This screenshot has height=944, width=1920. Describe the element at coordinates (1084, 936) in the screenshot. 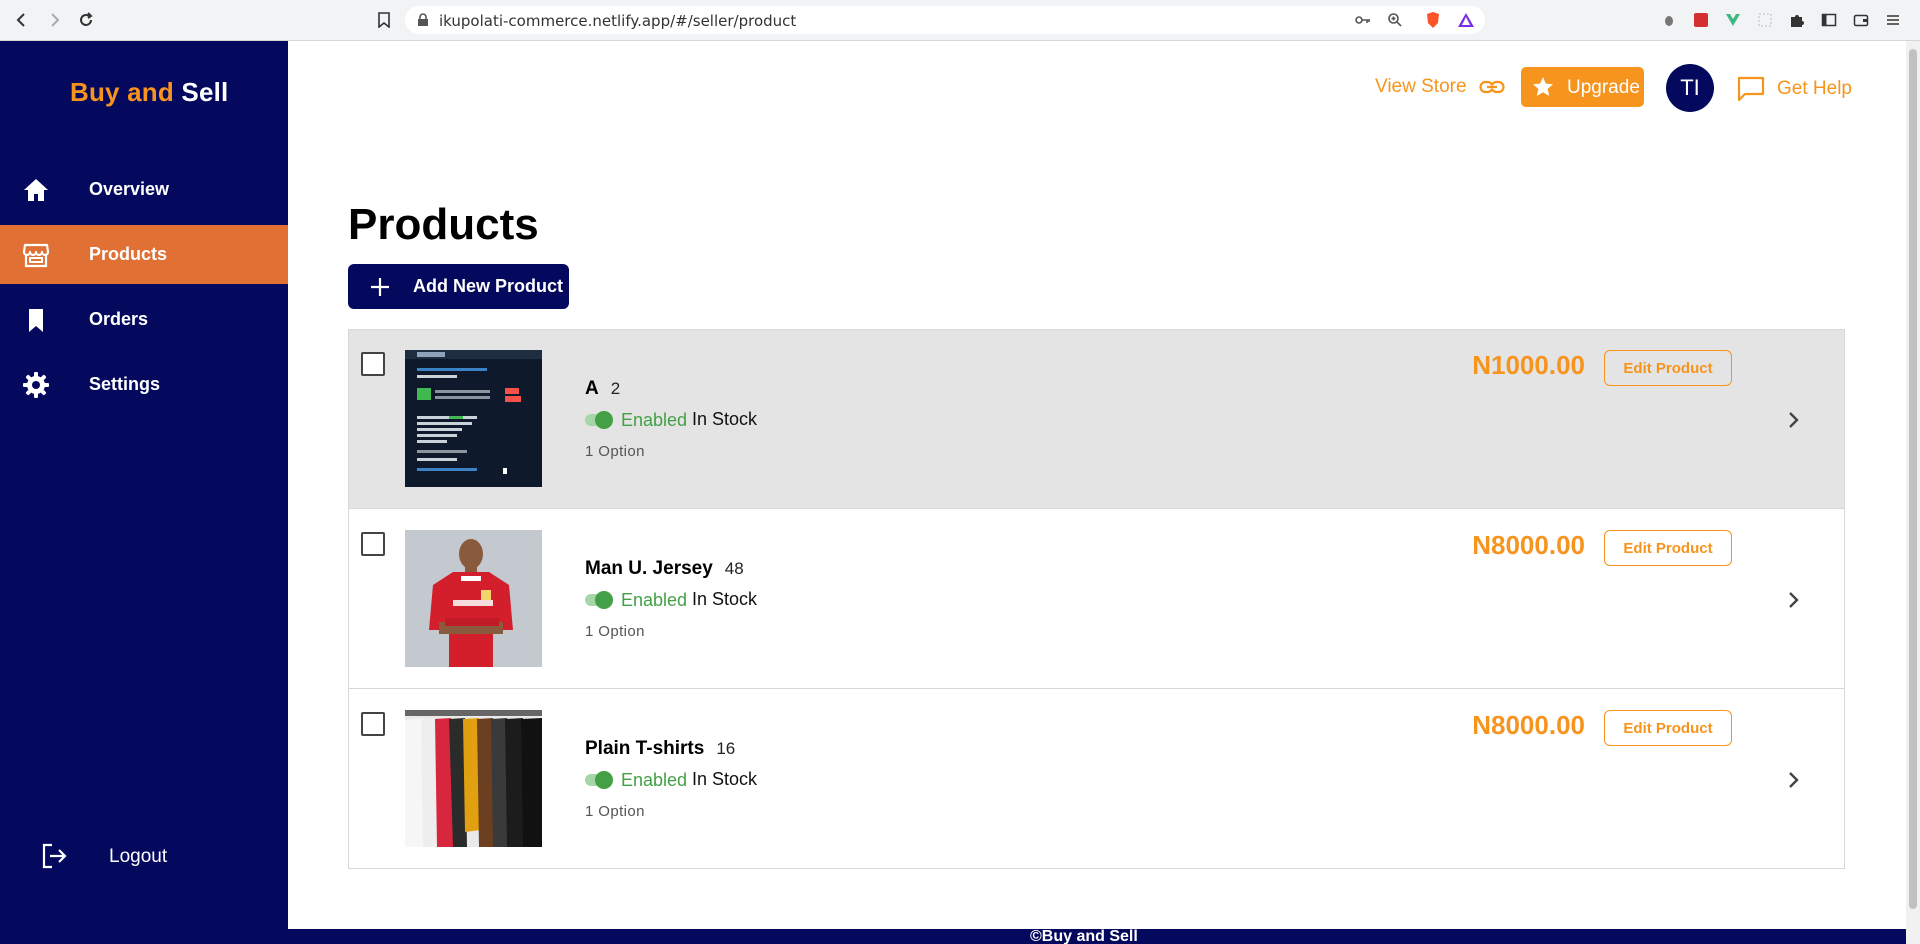

I see `footer-text: ©Buy and Sell` at that location.